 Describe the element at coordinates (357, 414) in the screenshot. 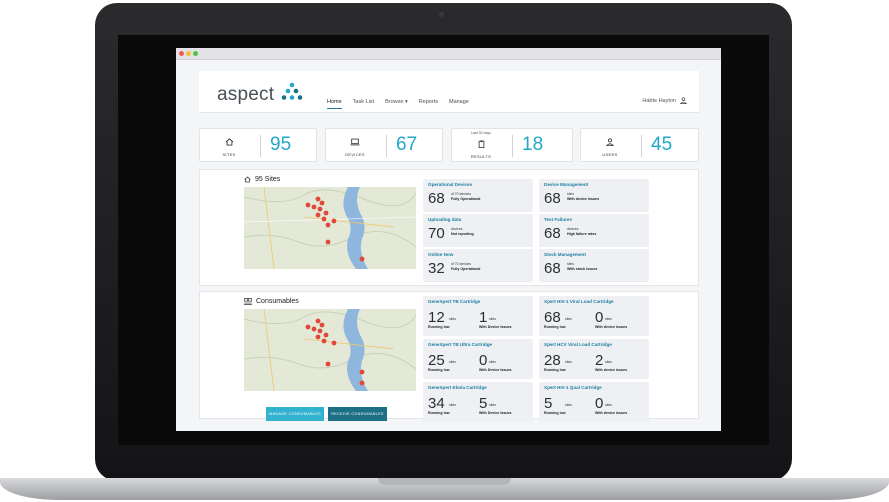

I see `receive-consumables-button: RECEIVE CONSUMABLES` at that location.